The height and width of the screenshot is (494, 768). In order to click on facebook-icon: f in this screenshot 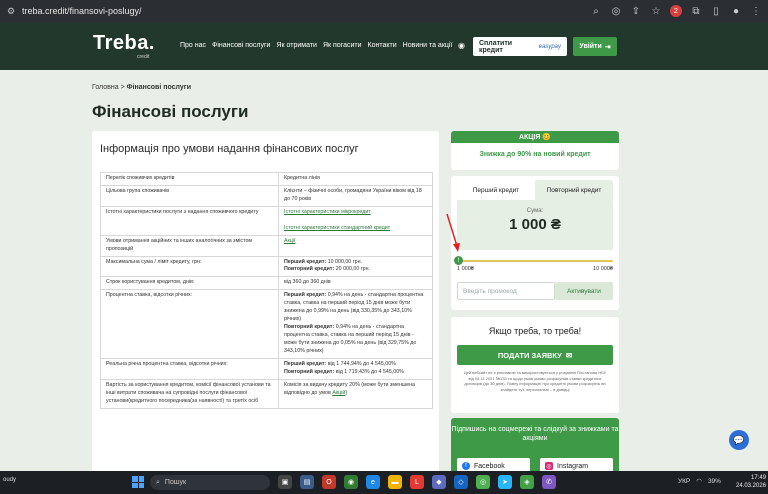, I will do `click(466, 466)`.